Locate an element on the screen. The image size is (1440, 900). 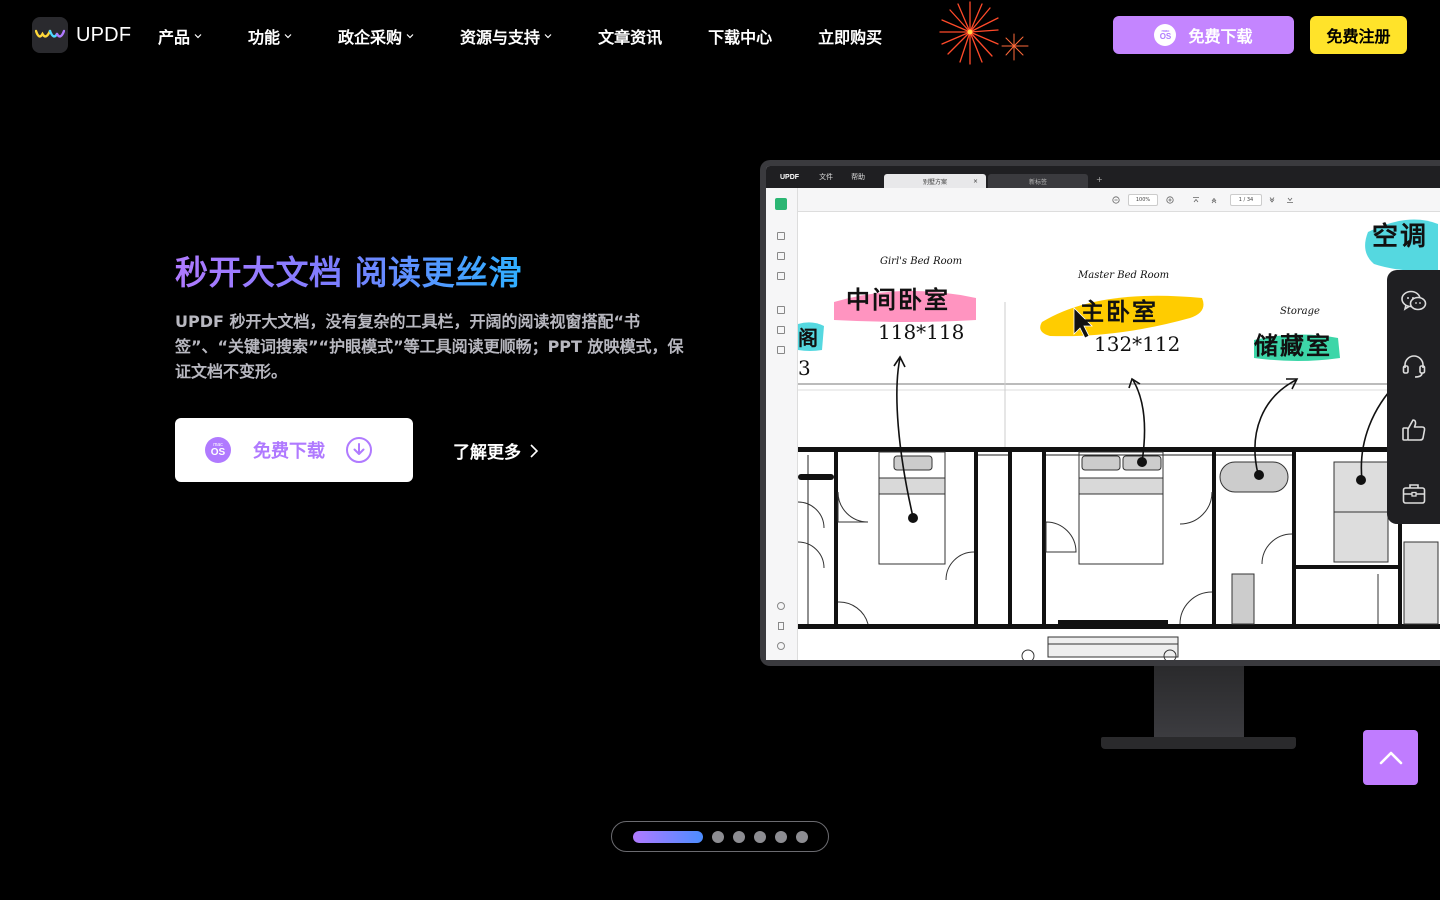
nav-label: 政企采购 is located at coordinates (370, 37).